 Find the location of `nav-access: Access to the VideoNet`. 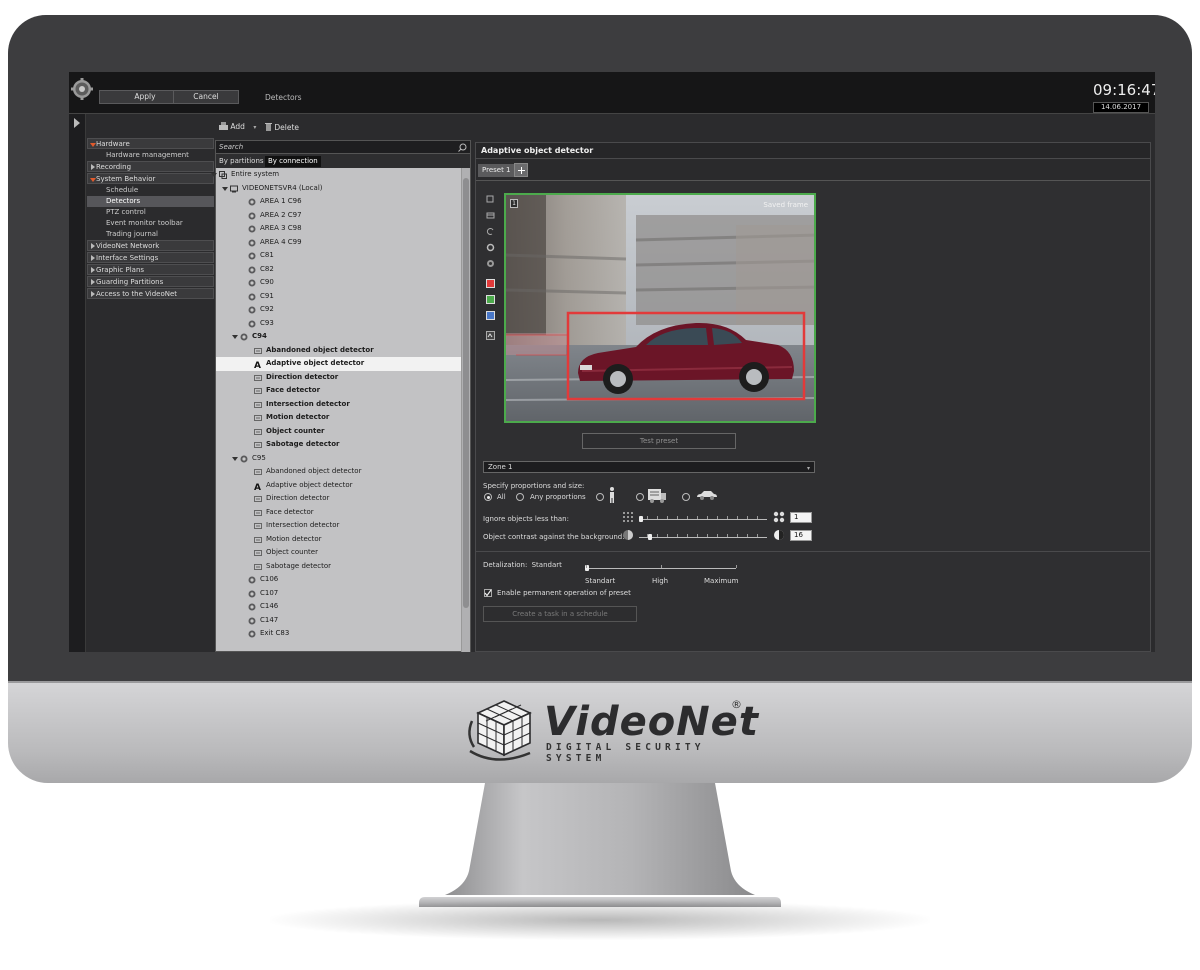

nav-access: Access to the VideoNet is located at coordinates (150, 293).